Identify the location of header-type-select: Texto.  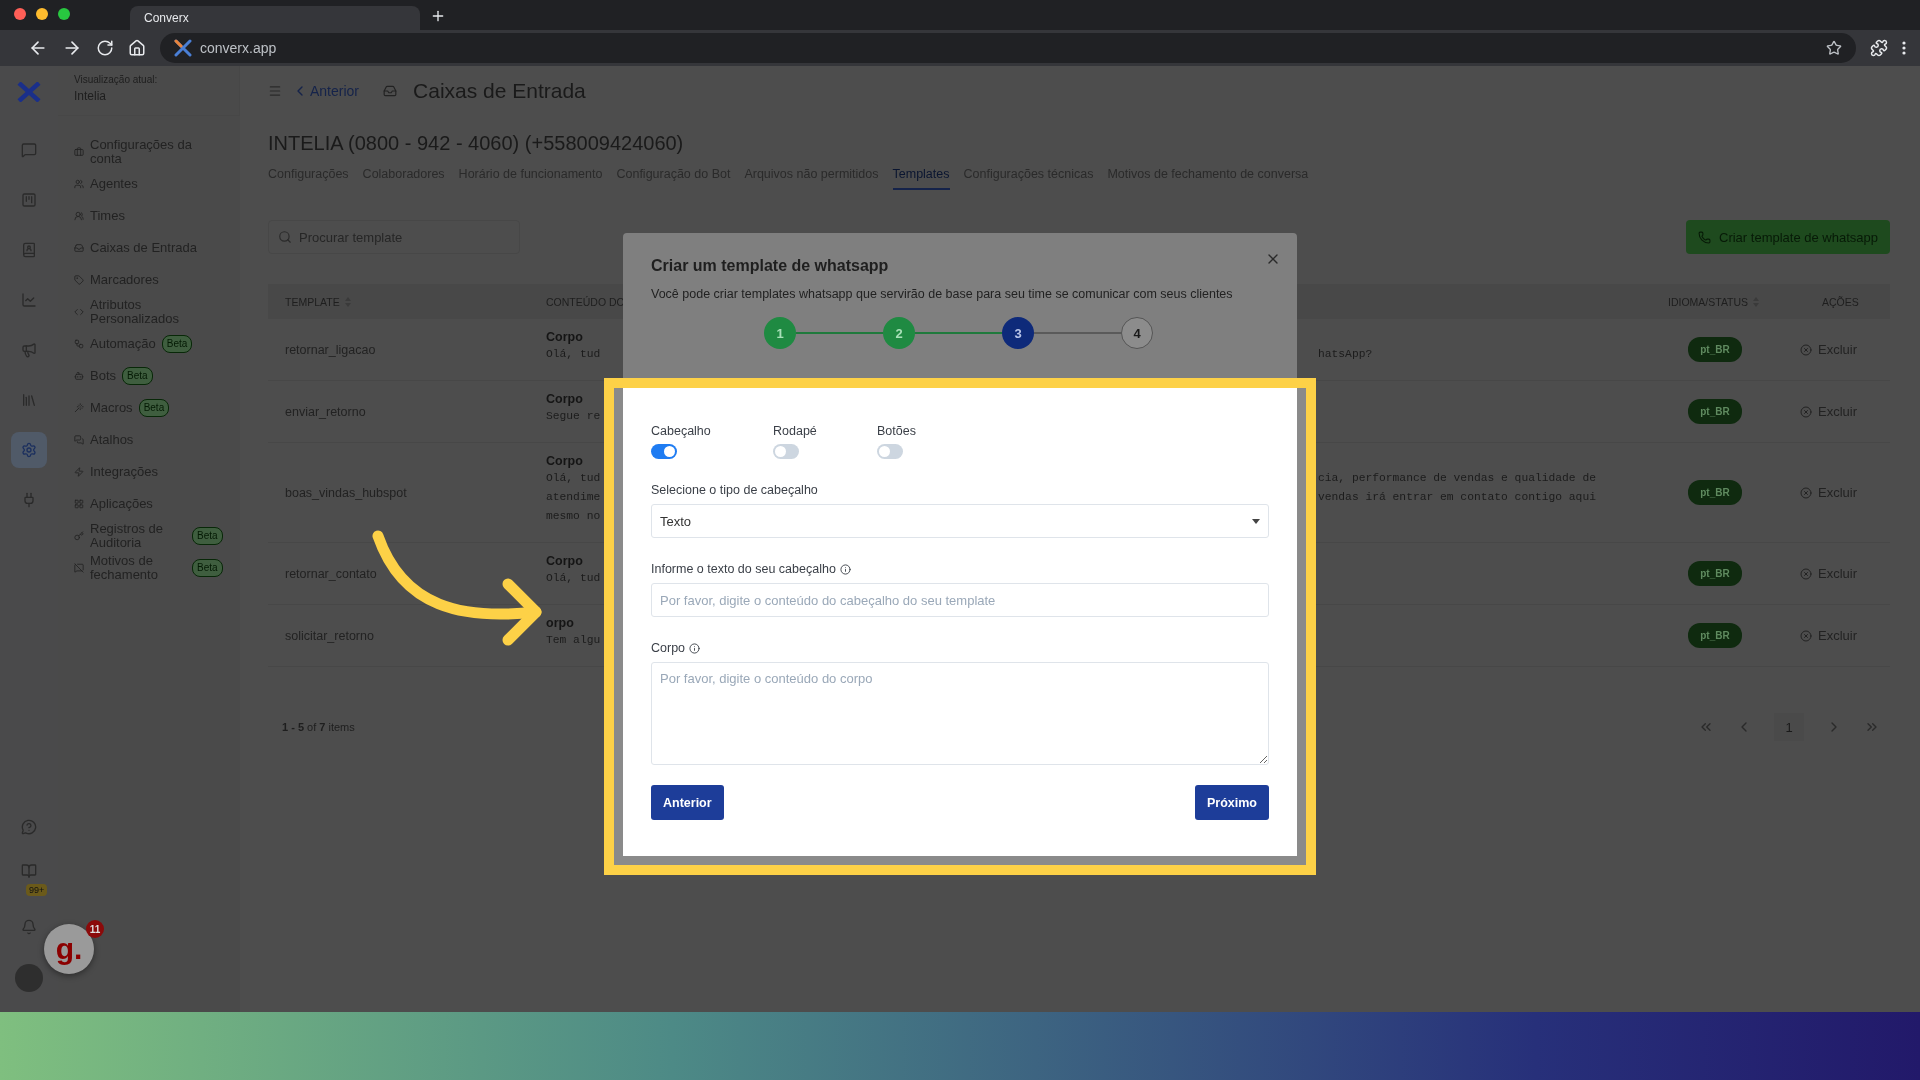
(960, 521).